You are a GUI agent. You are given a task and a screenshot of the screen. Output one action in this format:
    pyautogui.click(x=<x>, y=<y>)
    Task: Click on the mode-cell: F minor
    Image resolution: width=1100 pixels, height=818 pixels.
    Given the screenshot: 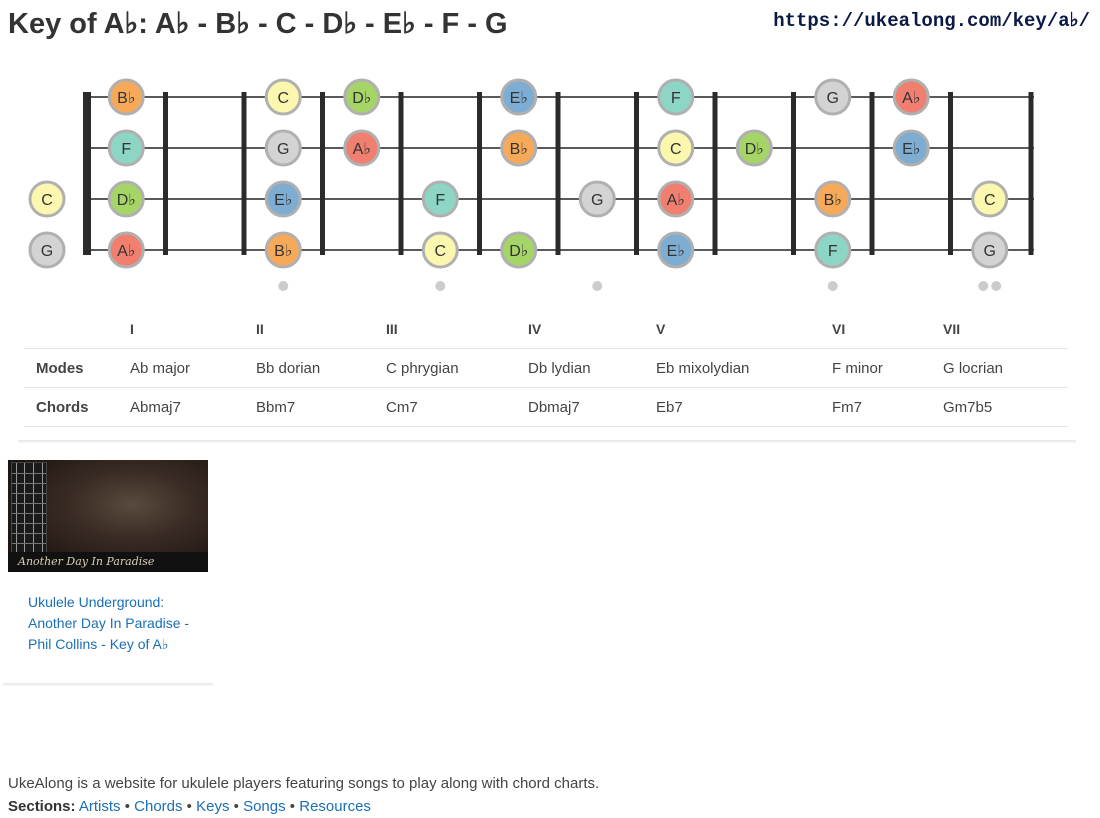 What is the action you would take?
    pyautogui.click(x=887, y=368)
    